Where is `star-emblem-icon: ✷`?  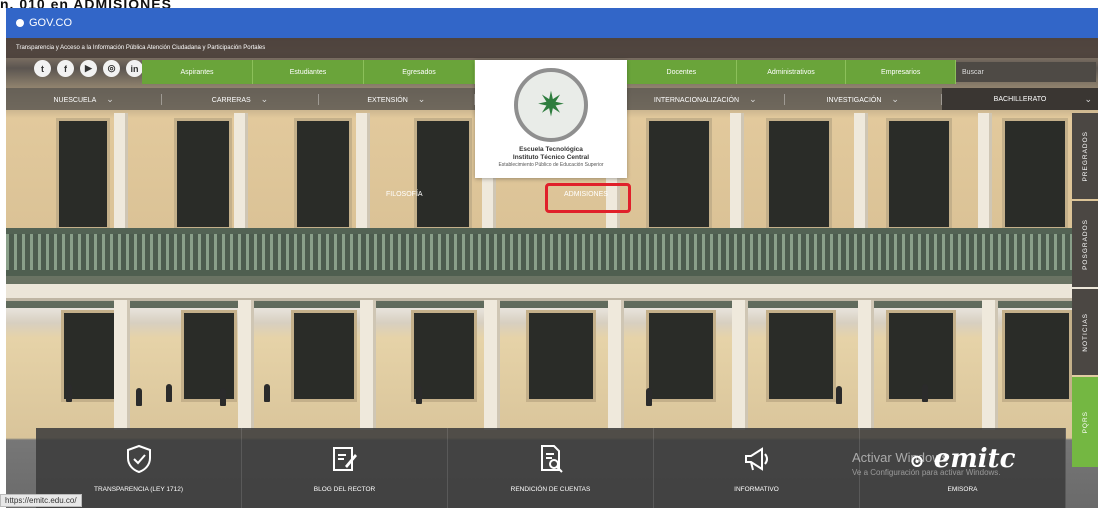
star-emblem-icon: ✷ is located at coordinates (551, 105).